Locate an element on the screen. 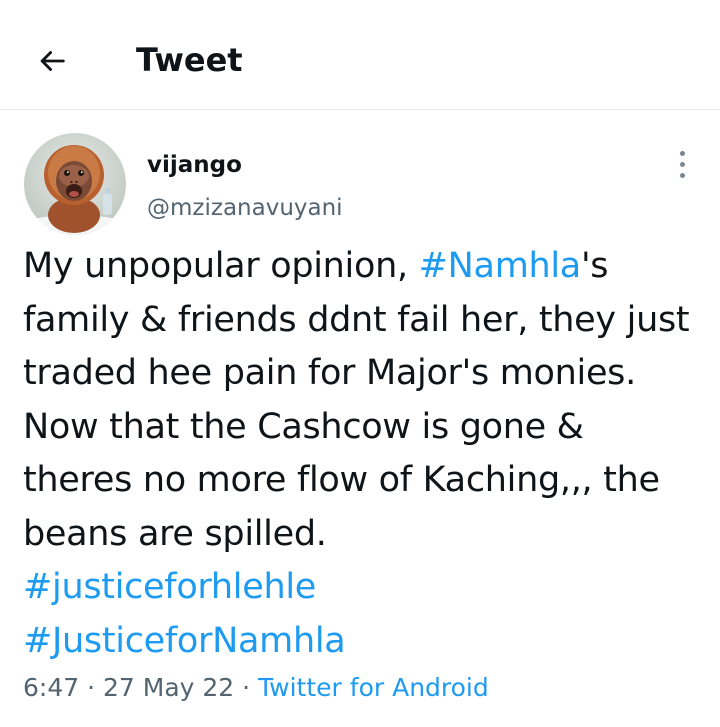 The width and height of the screenshot is (720, 727). hashtag-link: #justiceforhlehle is located at coordinates (169, 587).